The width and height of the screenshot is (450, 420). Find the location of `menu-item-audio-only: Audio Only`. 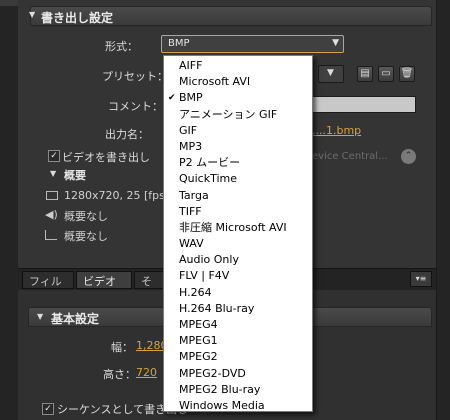

menu-item-audio-only: Audio Only is located at coordinates (238, 260).